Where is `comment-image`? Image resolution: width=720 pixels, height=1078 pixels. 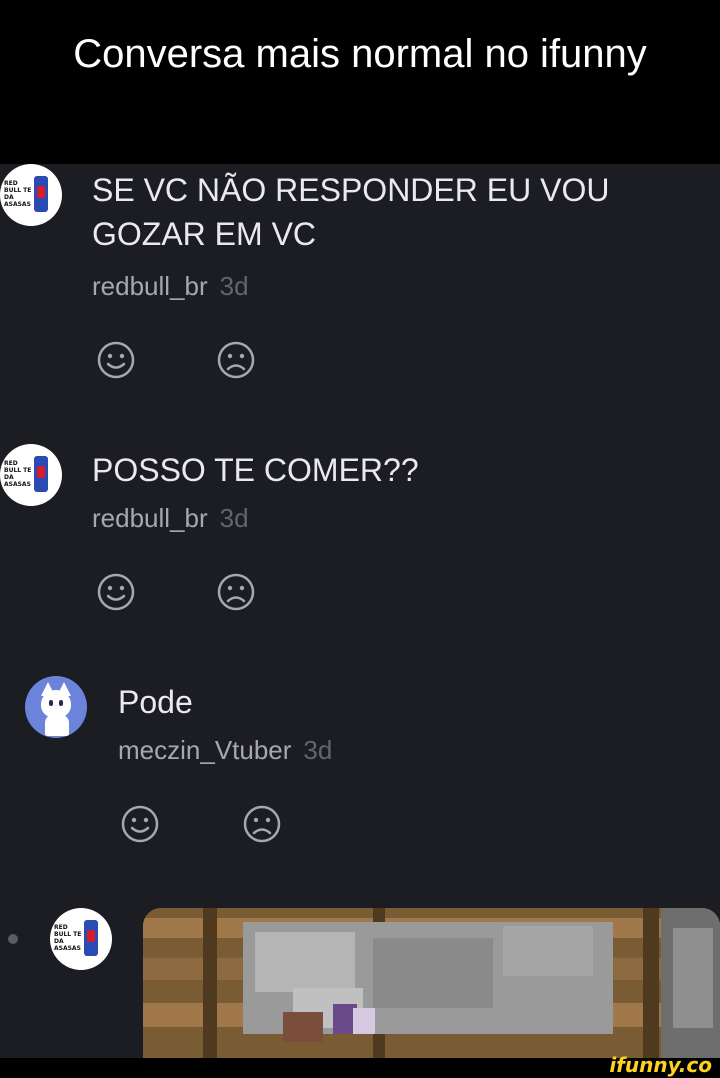 comment-image is located at coordinates (431, 983).